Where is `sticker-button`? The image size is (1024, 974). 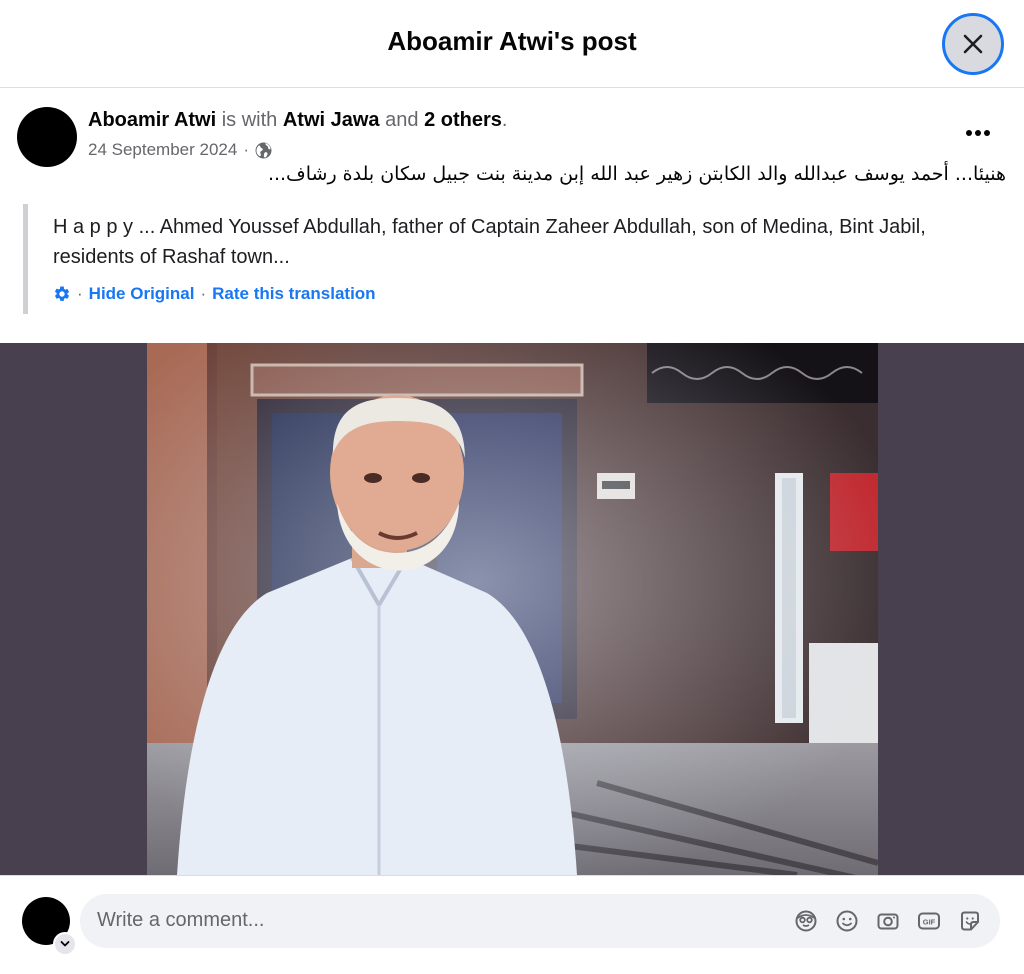
sticker-button is located at coordinates (970, 921).